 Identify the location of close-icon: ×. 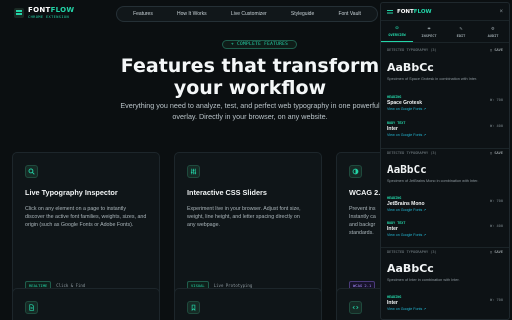
(501, 12).